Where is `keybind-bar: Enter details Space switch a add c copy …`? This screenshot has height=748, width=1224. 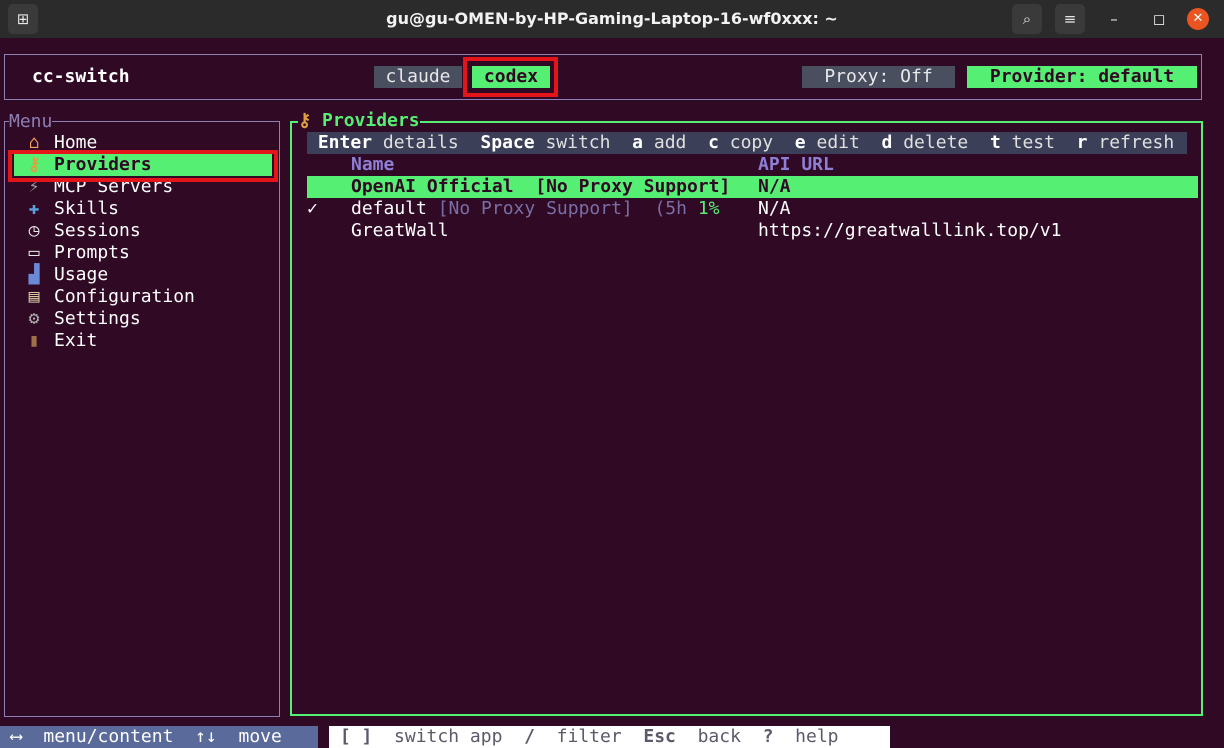 keybind-bar: Enter details Space switch a add c copy … is located at coordinates (747, 143).